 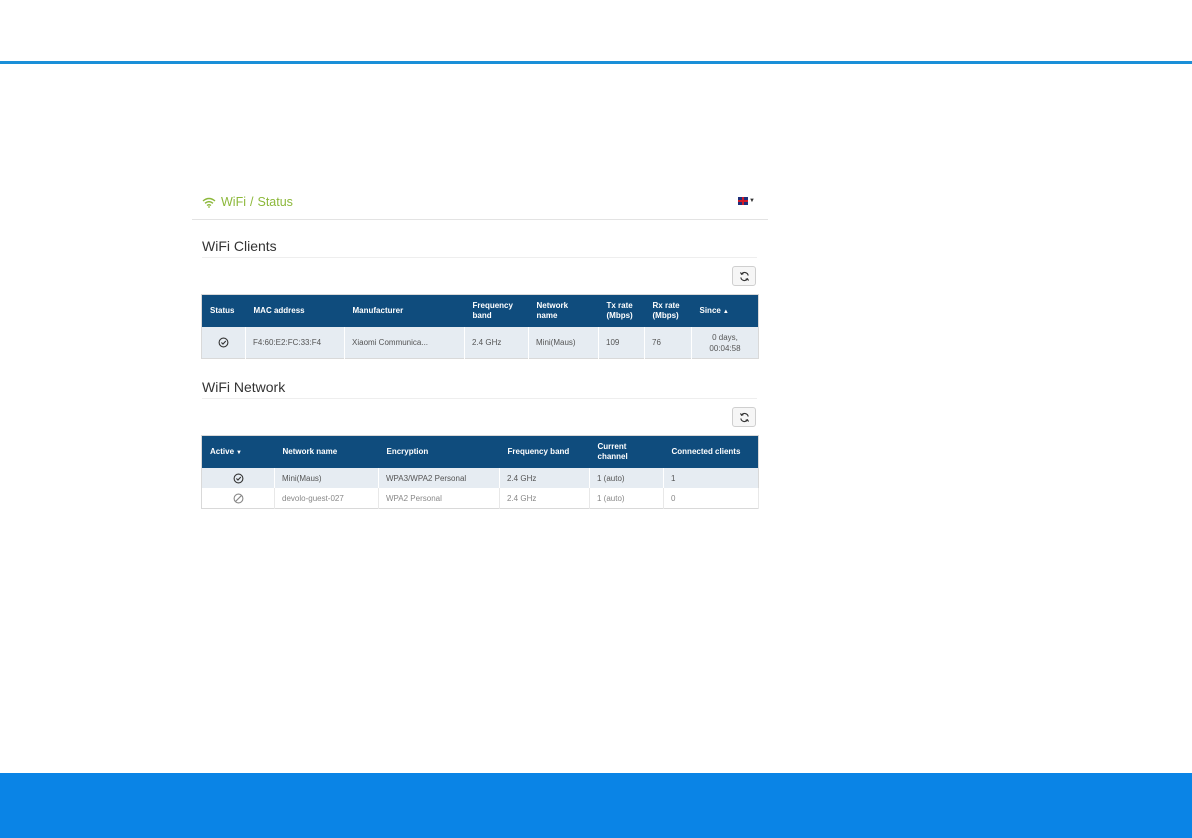 I want to click on active-label: Active, so click(x=222, y=451).